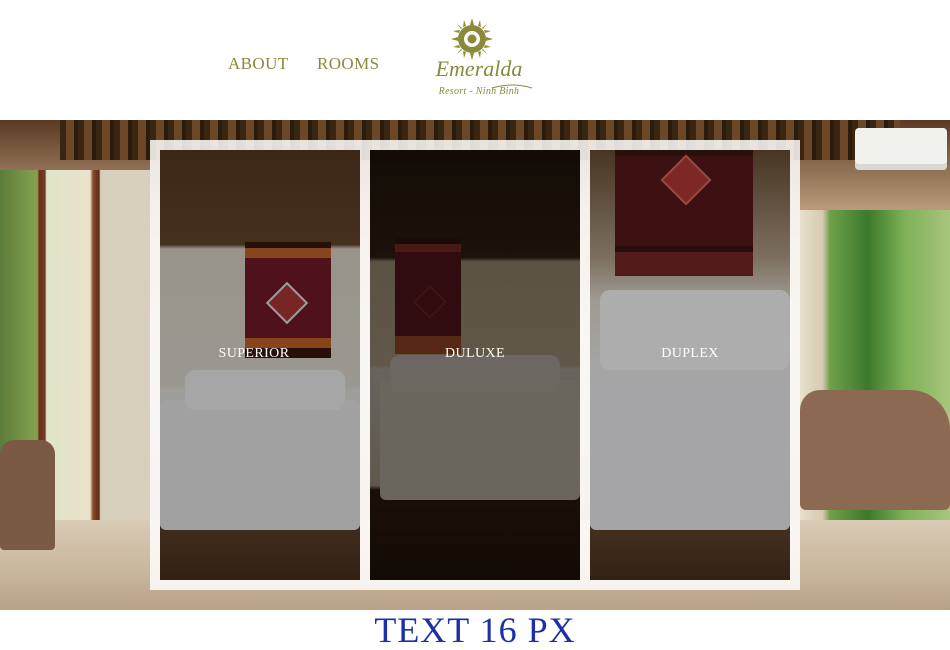  I want to click on air-conditioner-image, so click(901, 149).